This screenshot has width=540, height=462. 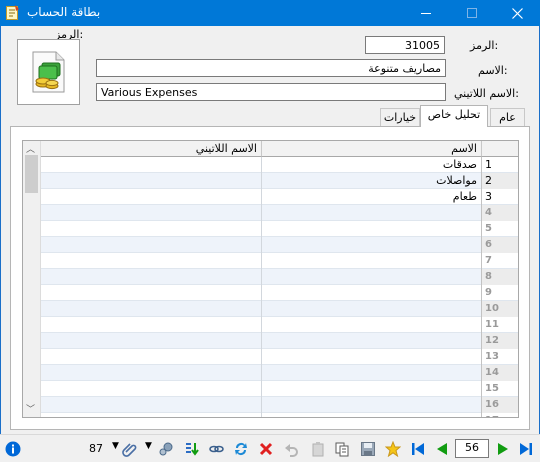 What do you see at coordinates (30, 148) in the screenshot?
I see `scroll-up-icon: ︿` at bounding box center [30, 148].